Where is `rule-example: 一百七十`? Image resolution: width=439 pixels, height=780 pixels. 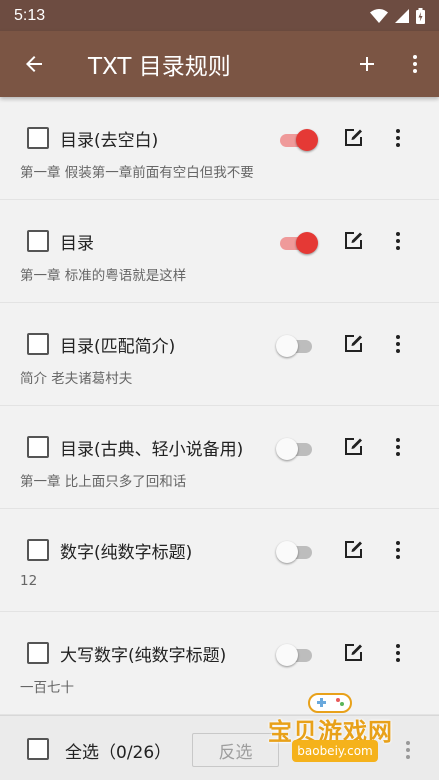
rule-example: 一百七十 is located at coordinates (47, 688).